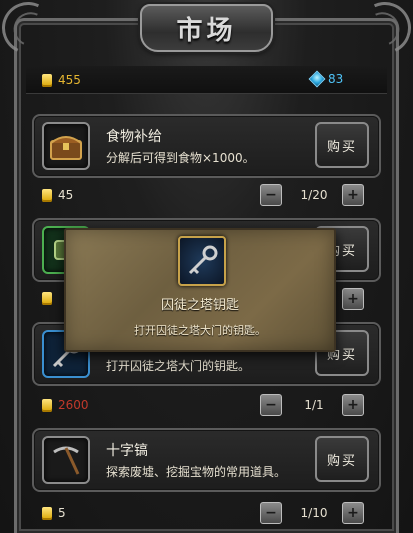 This screenshot has width=413, height=533. I want to click on quantity-row: 5 − 1/10 +, so click(206, 514).